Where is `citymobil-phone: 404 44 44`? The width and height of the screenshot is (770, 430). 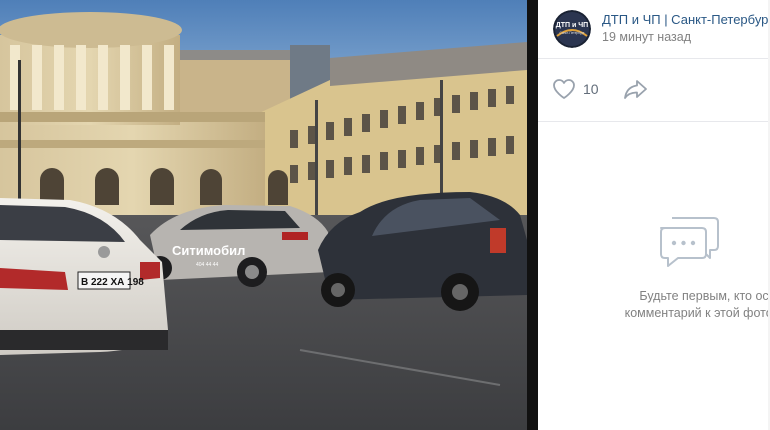
citymobil-phone: 404 44 44 is located at coordinates (207, 265).